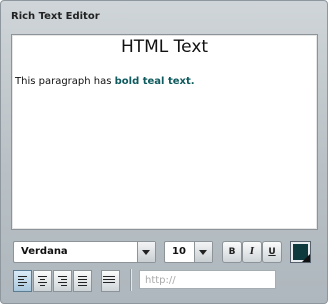 The height and width of the screenshot is (304, 328). I want to click on align-left-icon, so click(22, 281).